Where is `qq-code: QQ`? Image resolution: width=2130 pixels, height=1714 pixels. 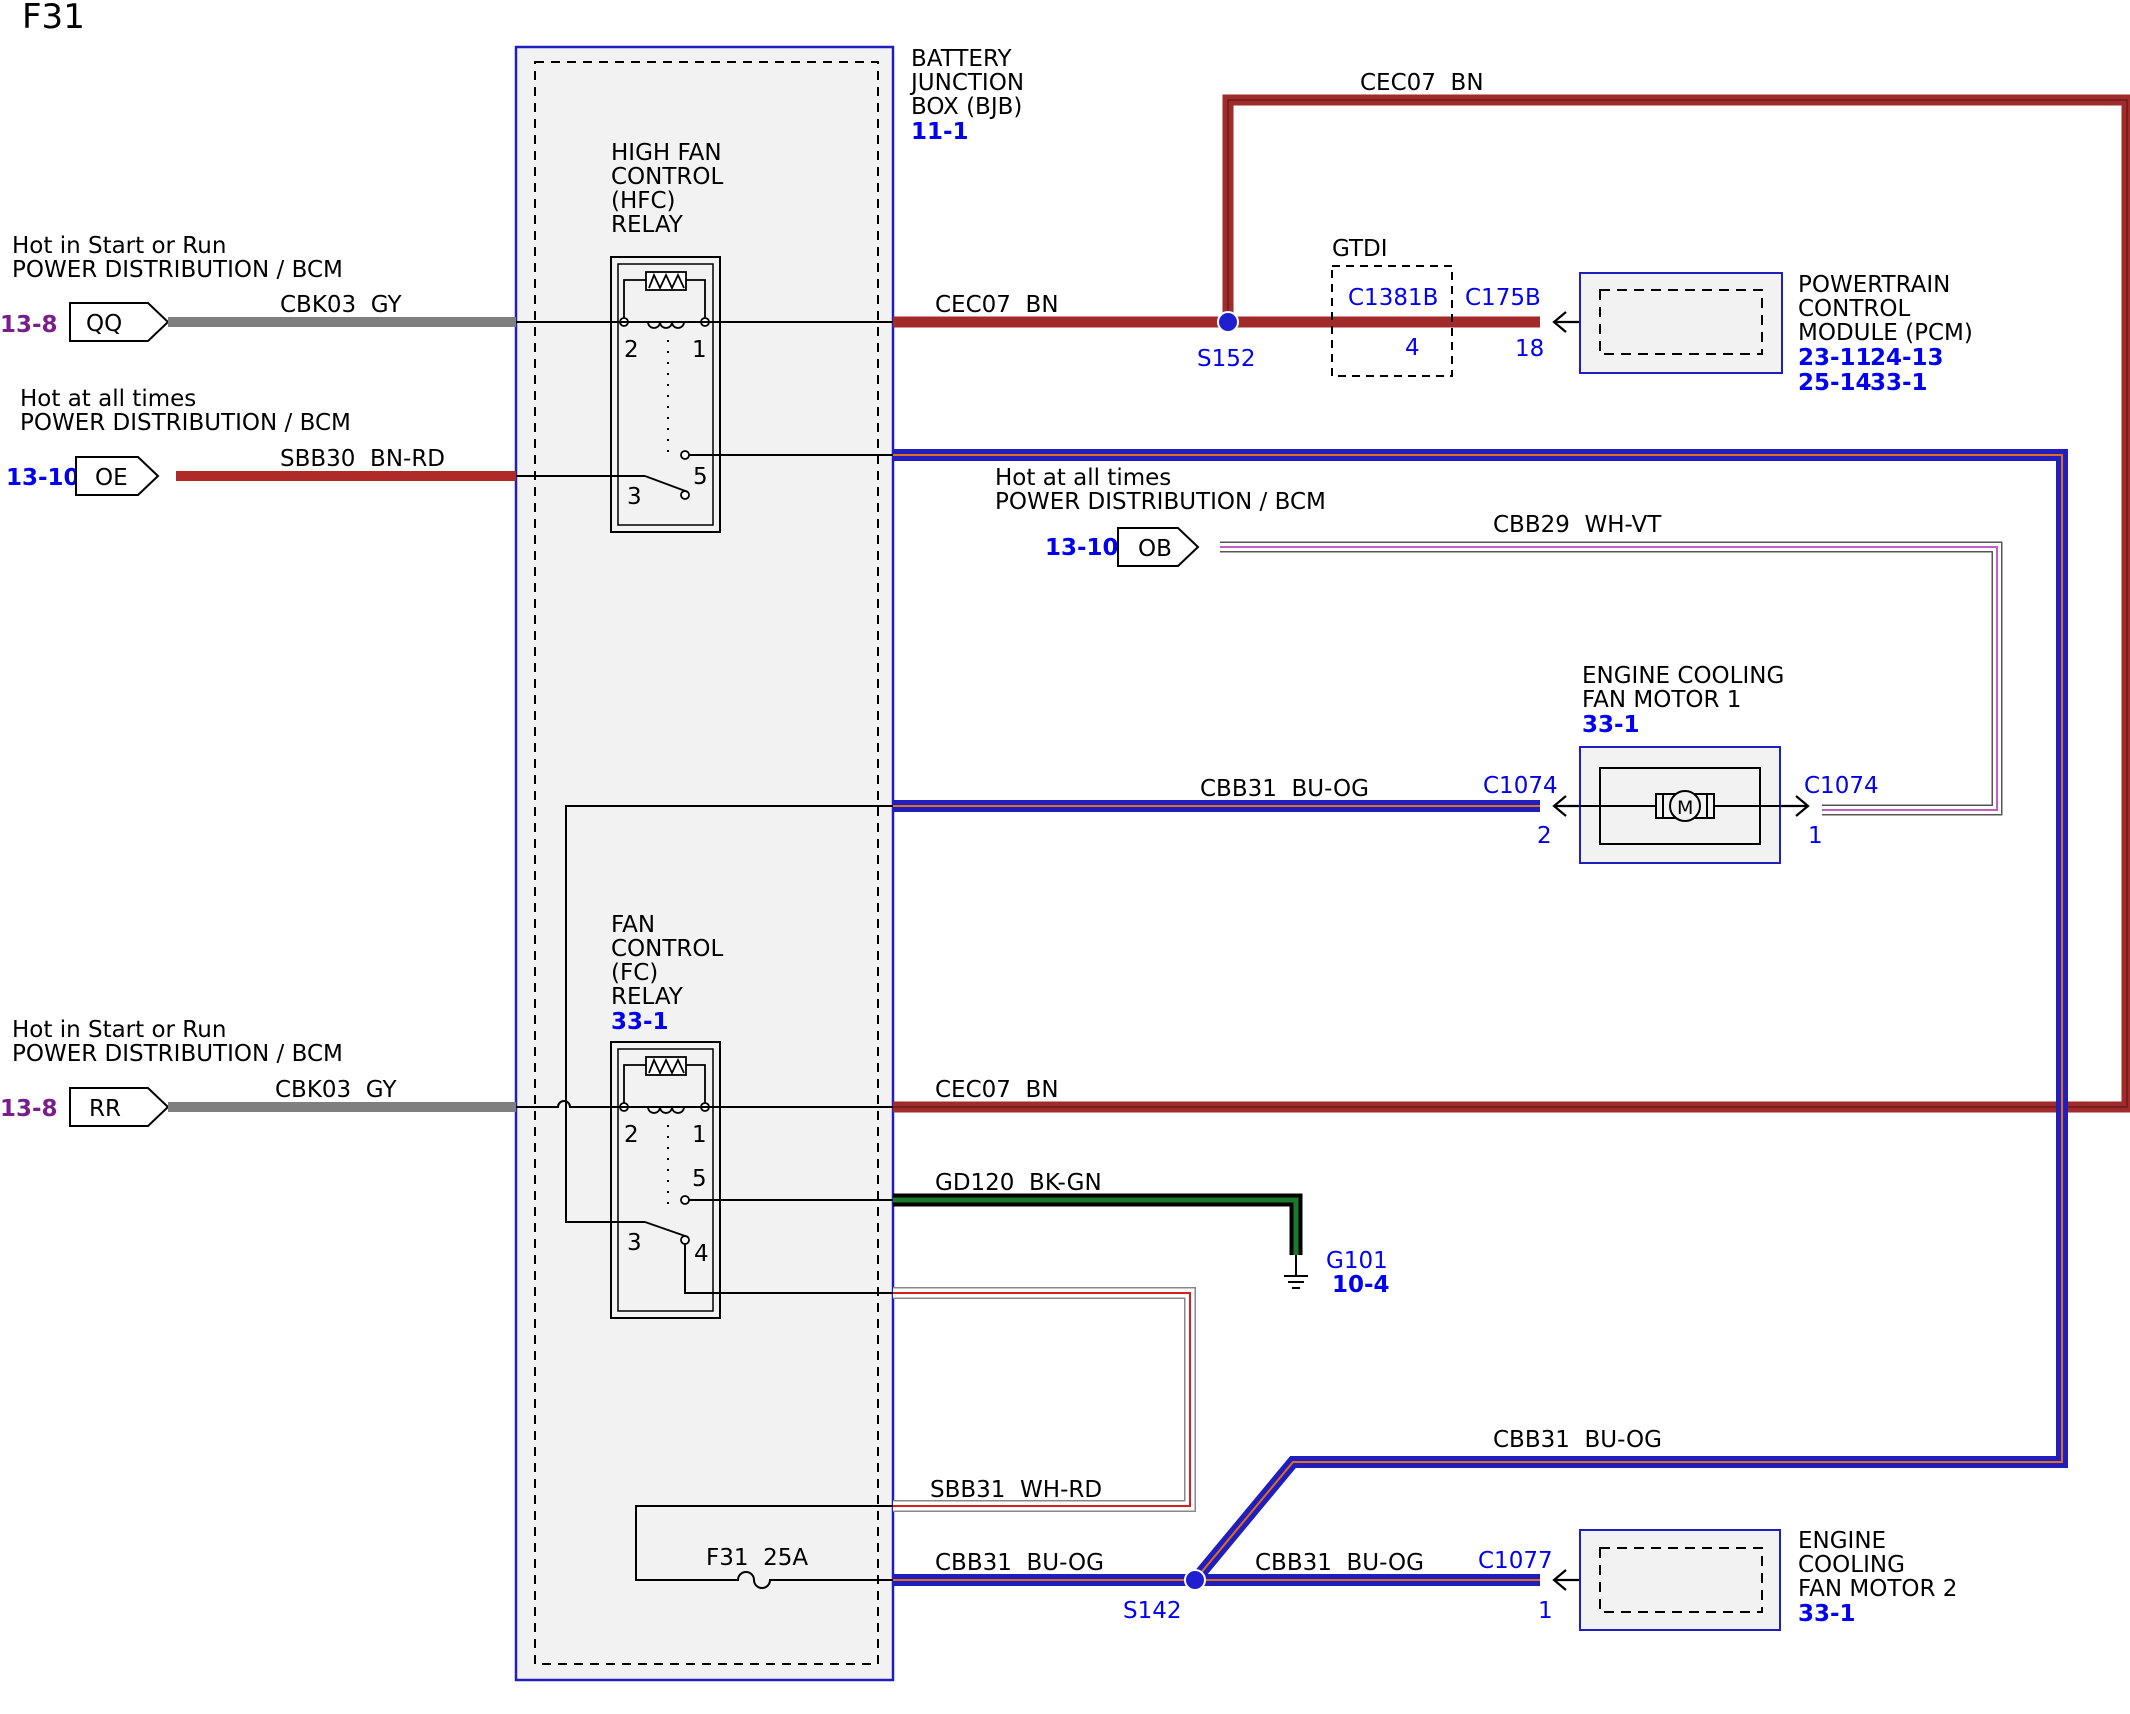 qq-code: QQ is located at coordinates (104, 324).